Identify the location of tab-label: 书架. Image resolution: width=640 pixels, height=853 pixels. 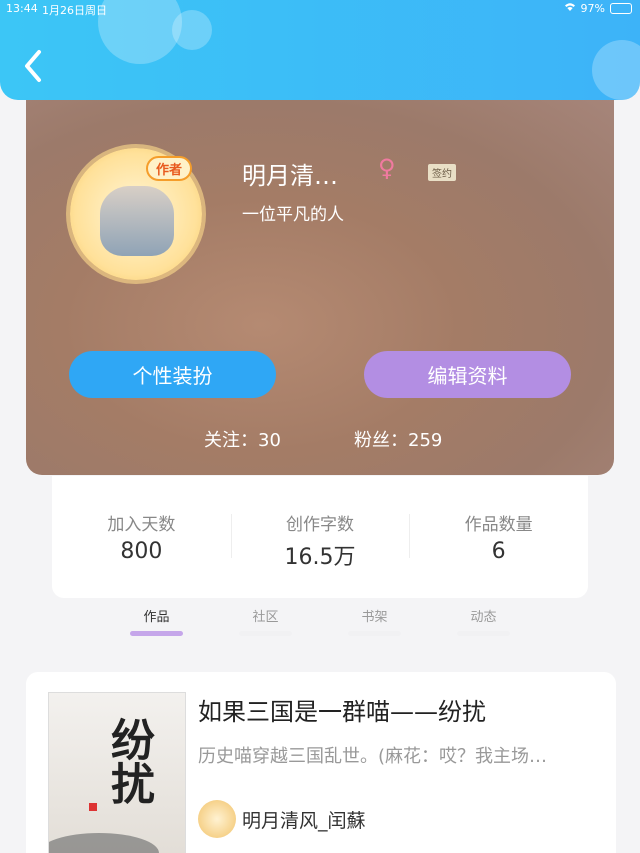
(374, 617).